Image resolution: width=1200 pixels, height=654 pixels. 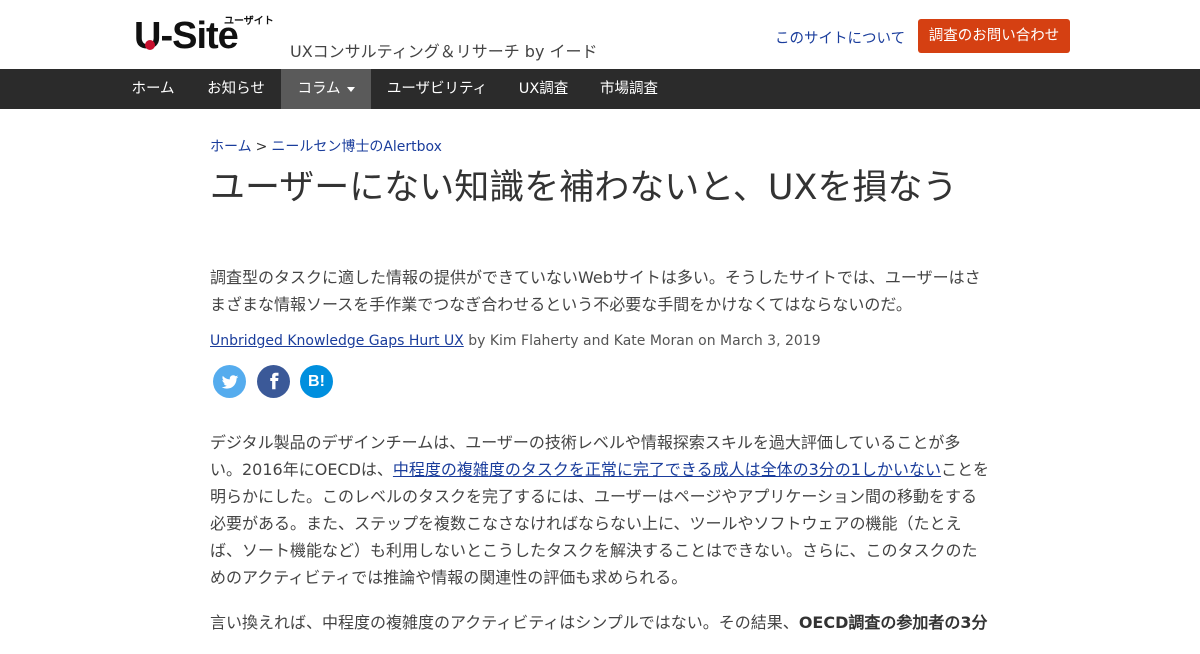 I want to click on twitter-share-button, so click(x=229, y=381).